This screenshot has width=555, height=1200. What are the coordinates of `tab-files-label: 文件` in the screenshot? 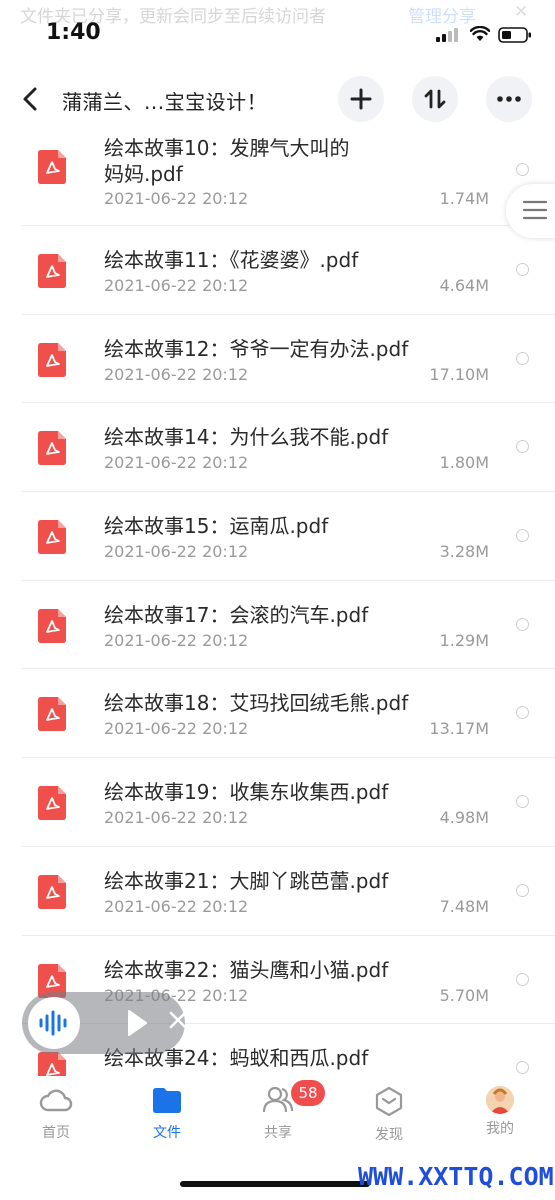 It's located at (167, 1133).